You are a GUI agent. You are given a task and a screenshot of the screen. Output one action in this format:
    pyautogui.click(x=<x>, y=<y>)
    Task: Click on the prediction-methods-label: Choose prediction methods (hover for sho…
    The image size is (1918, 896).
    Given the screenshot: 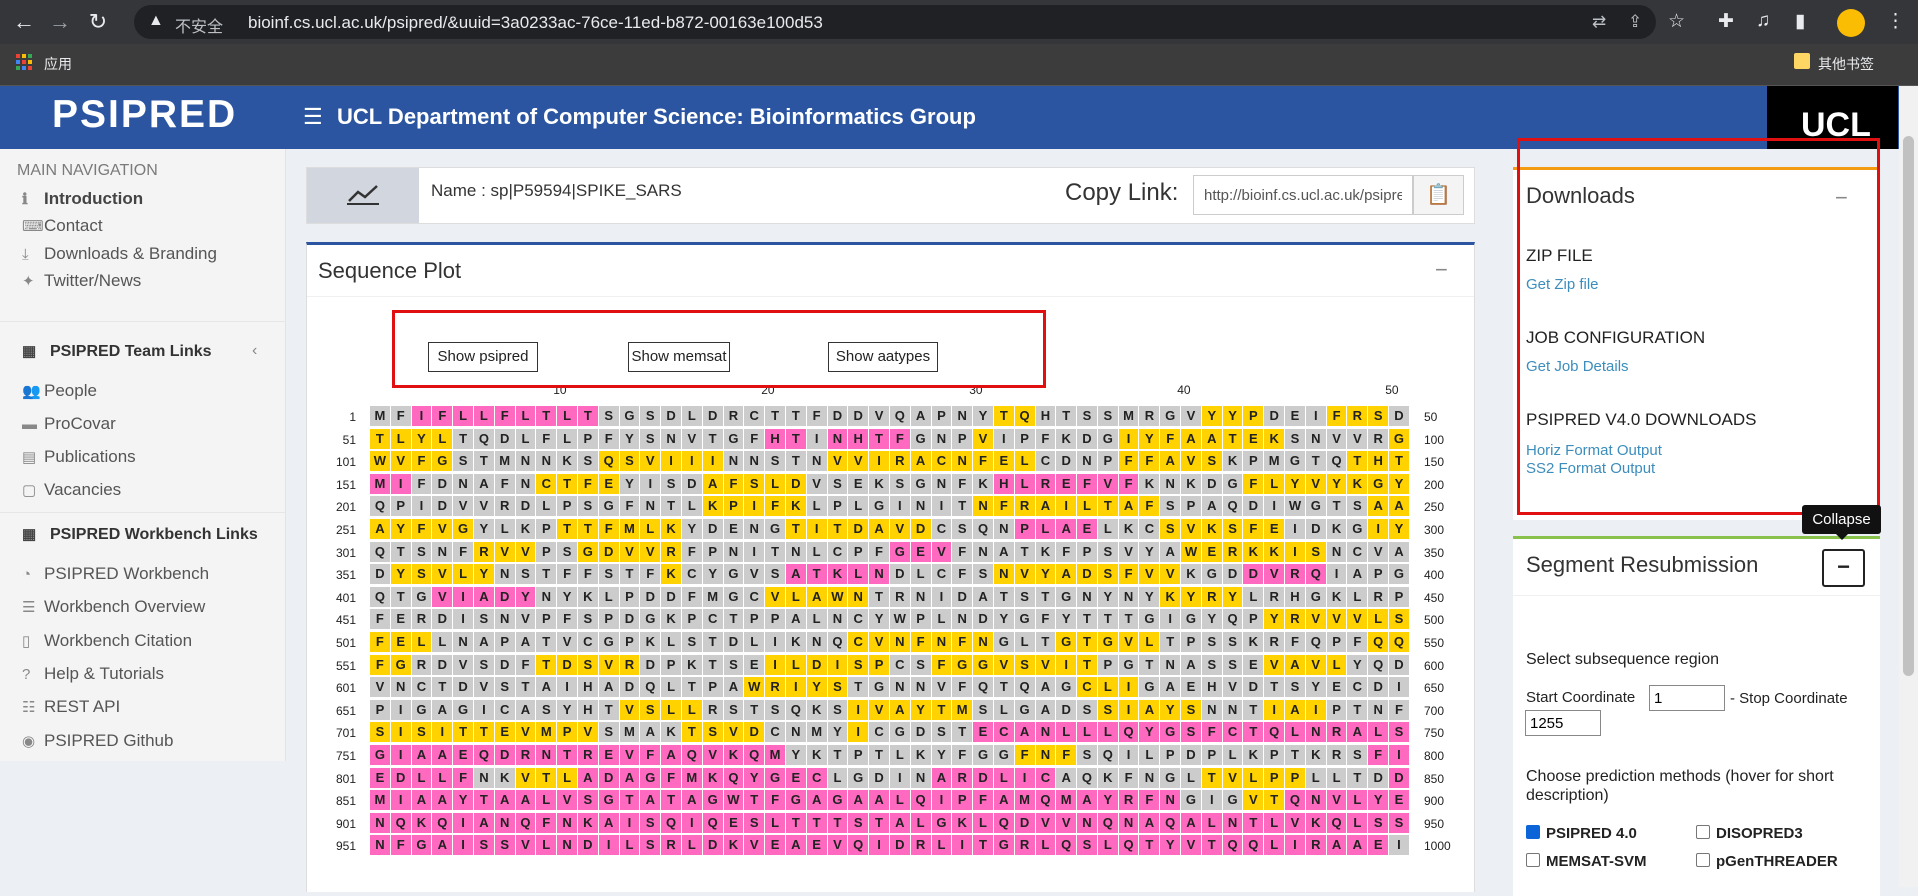 What is the action you would take?
    pyautogui.click(x=1680, y=786)
    